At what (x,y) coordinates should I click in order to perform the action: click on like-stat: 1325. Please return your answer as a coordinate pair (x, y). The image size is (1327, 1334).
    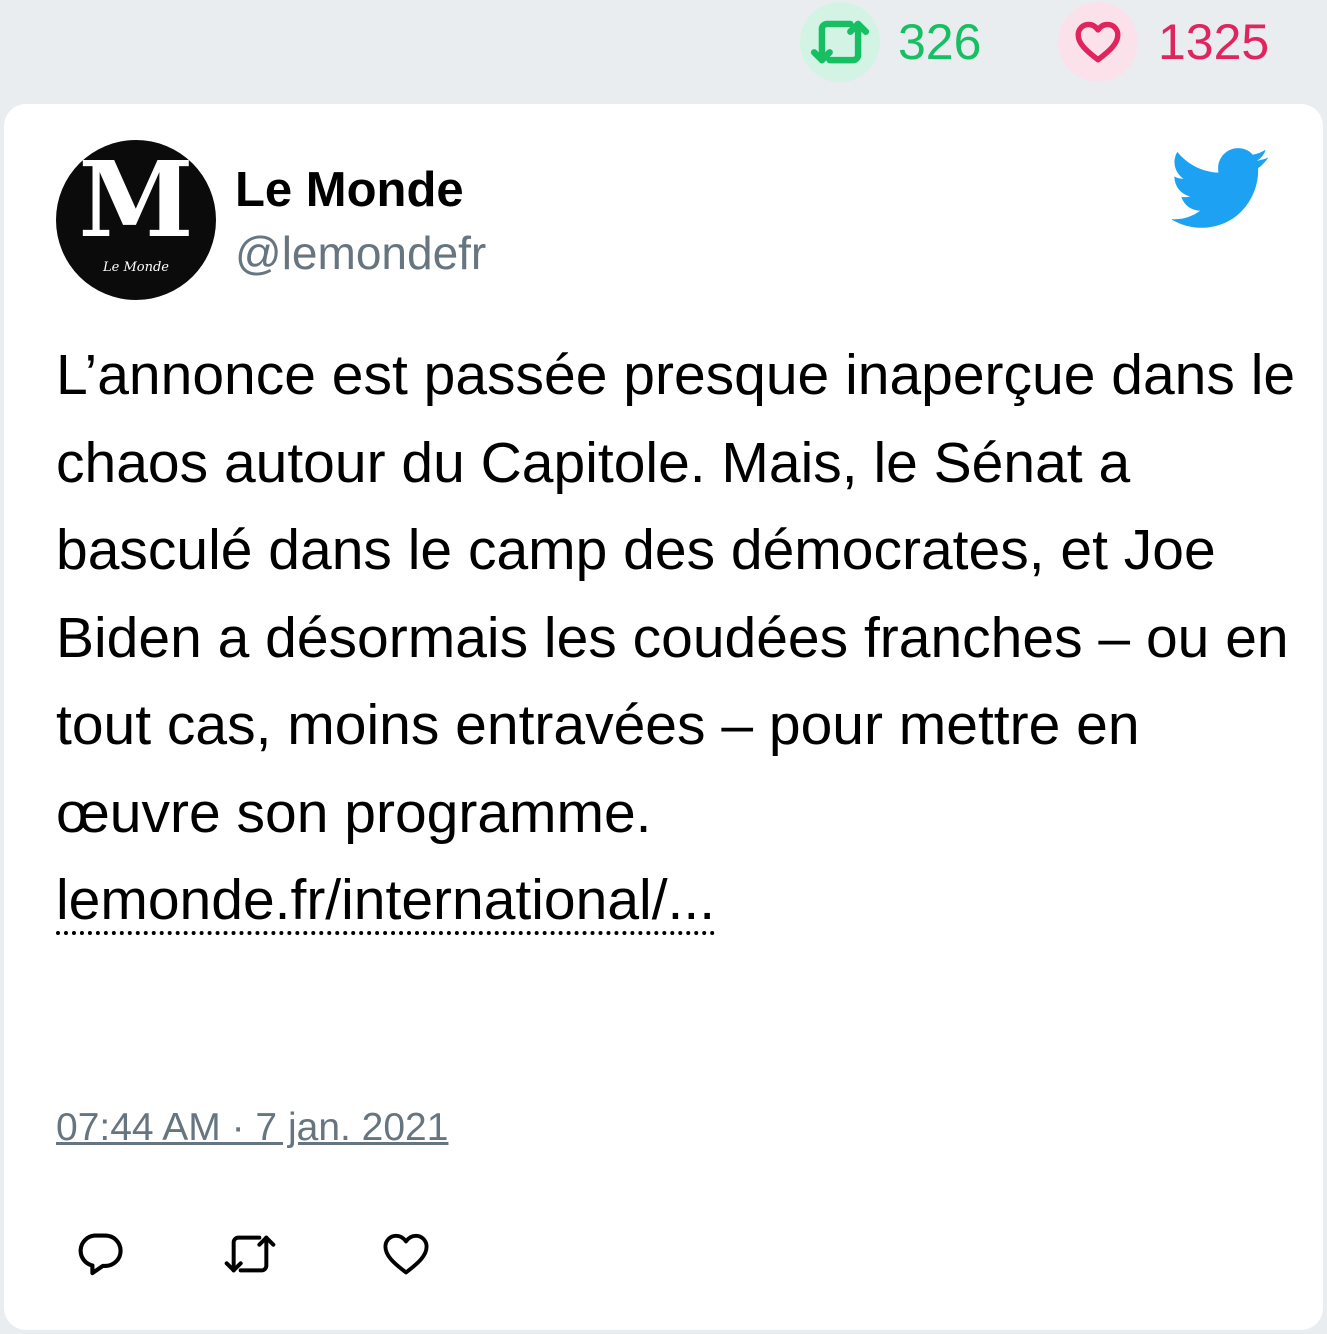
    Looking at the image, I should click on (1163, 42).